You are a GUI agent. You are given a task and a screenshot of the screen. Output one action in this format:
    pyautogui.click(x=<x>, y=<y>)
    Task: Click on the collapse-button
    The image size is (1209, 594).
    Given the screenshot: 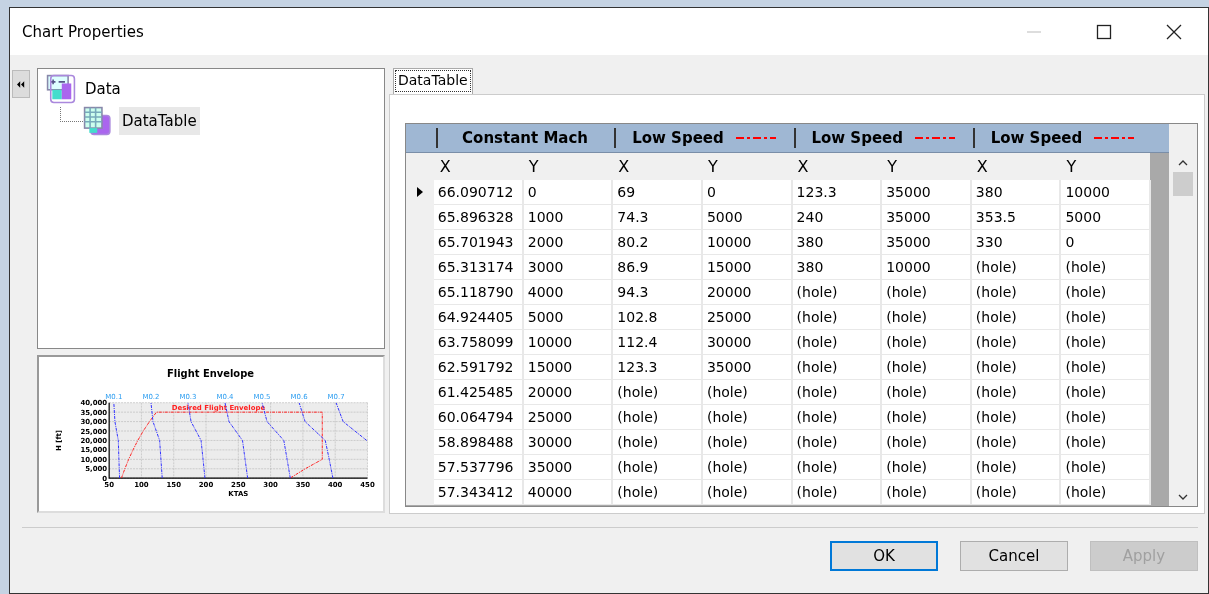 What is the action you would take?
    pyautogui.click(x=21, y=84)
    